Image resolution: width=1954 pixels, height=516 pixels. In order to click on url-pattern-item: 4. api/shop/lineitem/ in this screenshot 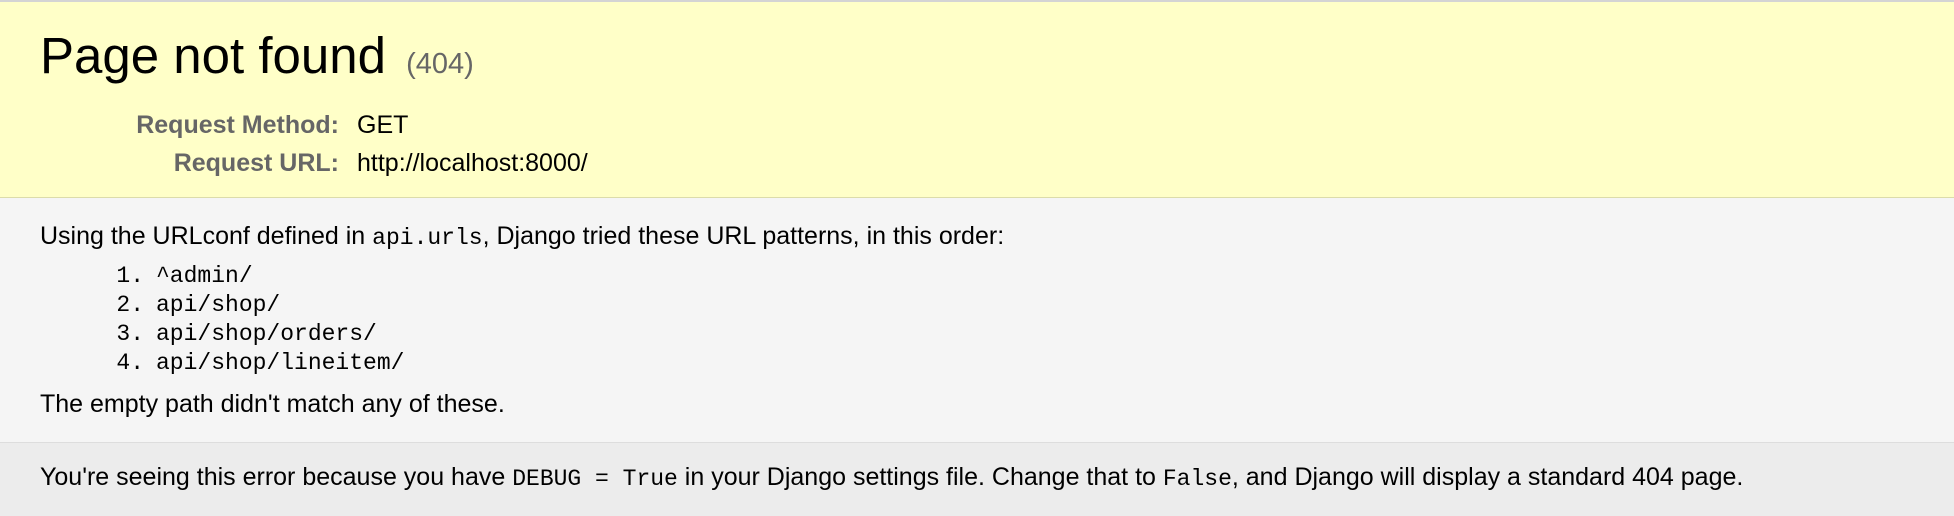, I will do `click(246, 363)`.